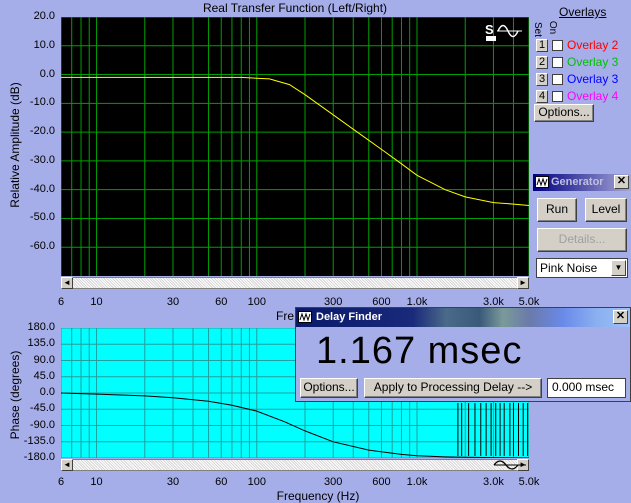 Image resolution: width=631 pixels, height=503 pixels. I want to click on delay-finder-title: Delay Finder, so click(349, 317).